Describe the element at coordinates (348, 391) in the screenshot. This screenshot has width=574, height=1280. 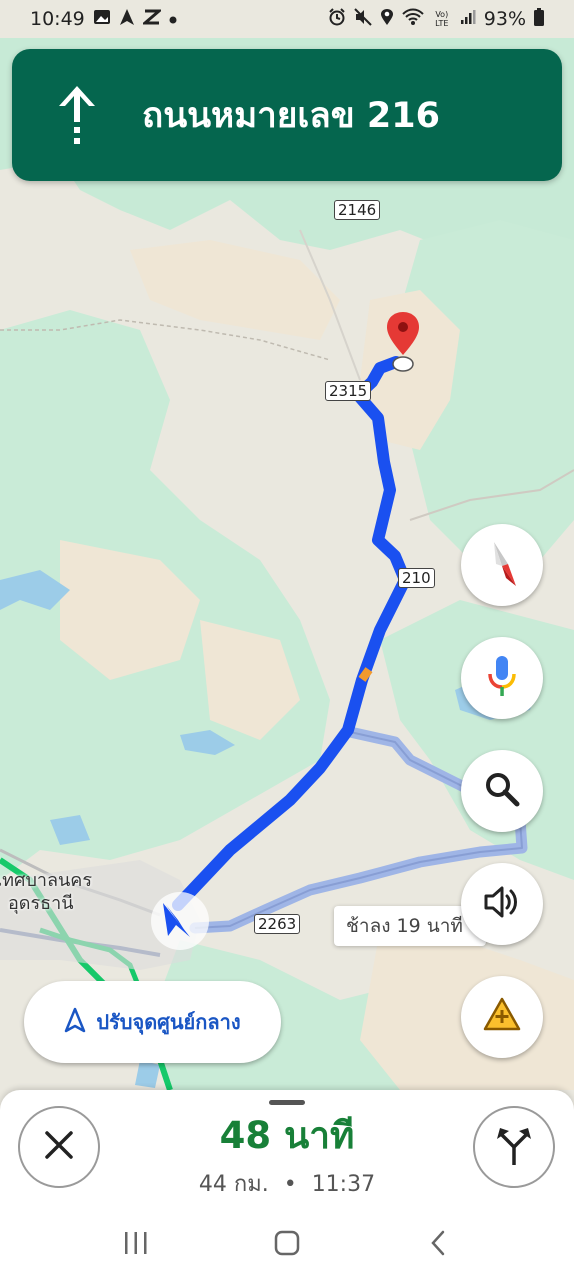
I see `road-shield: 2315` at that location.